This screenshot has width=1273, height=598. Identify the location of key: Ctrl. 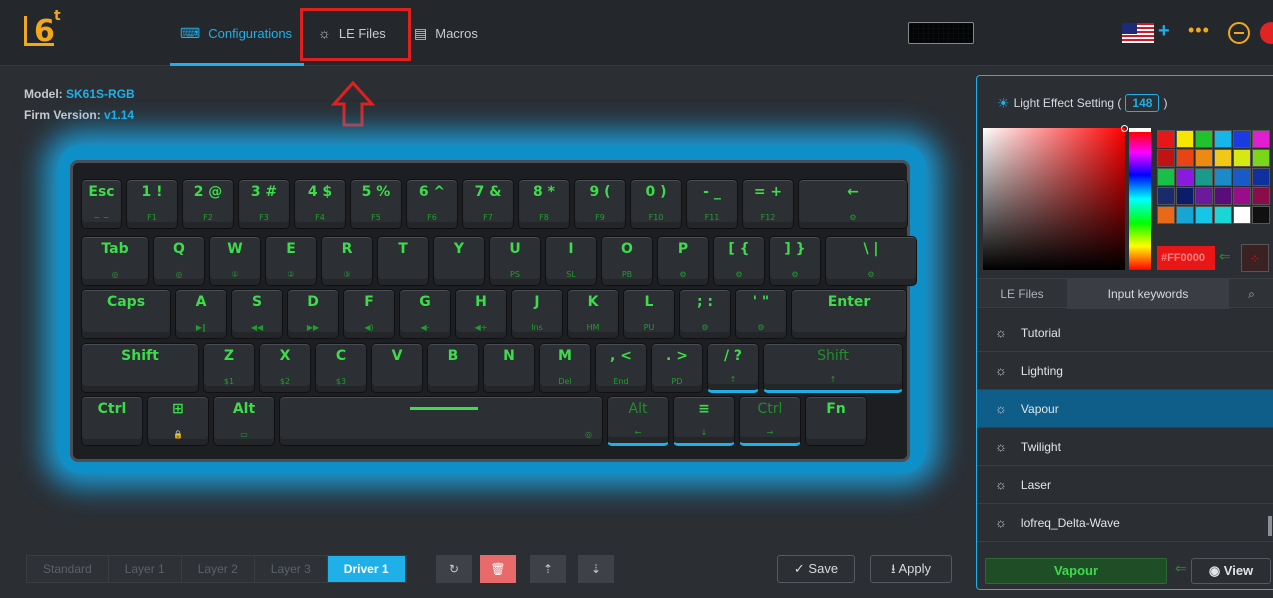
(112, 421).